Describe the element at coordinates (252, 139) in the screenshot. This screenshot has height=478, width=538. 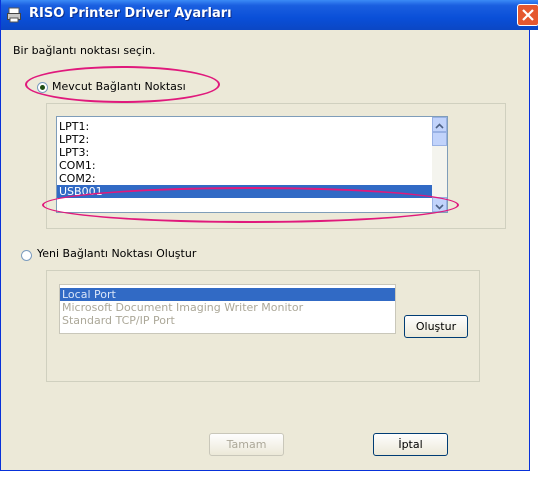
I see `list-item: LPT2:` at that location.